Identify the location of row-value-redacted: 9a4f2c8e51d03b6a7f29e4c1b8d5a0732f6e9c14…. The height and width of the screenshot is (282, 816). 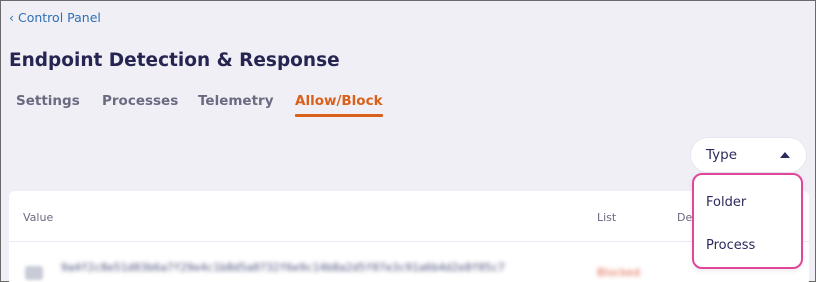
(283, 267).